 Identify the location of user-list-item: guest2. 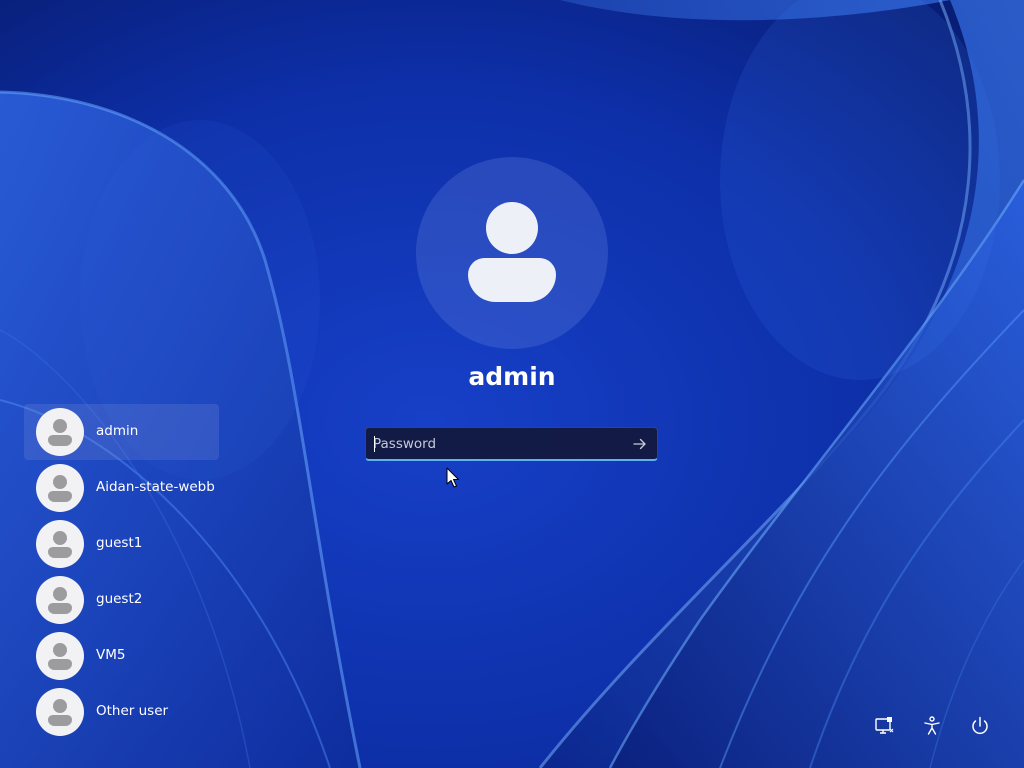
(121, 600).